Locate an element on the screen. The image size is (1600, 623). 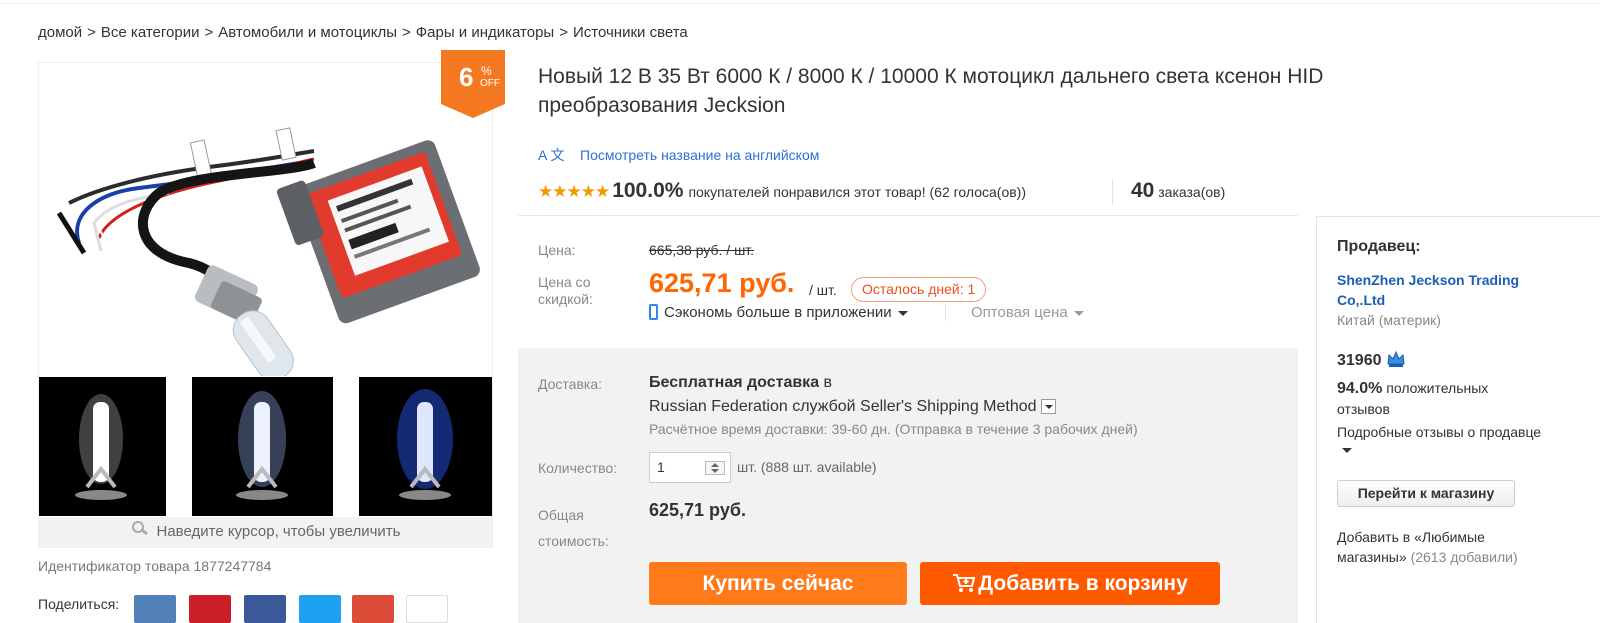
main-product-image is located at coordinates (265, 219).